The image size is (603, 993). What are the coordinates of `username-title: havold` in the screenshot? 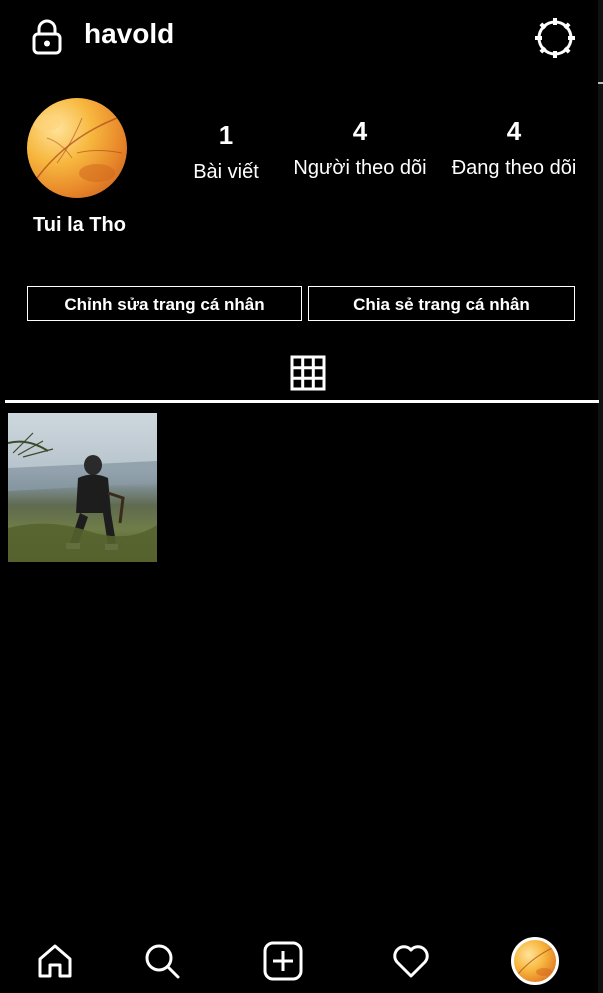 It's located at (129, 33).